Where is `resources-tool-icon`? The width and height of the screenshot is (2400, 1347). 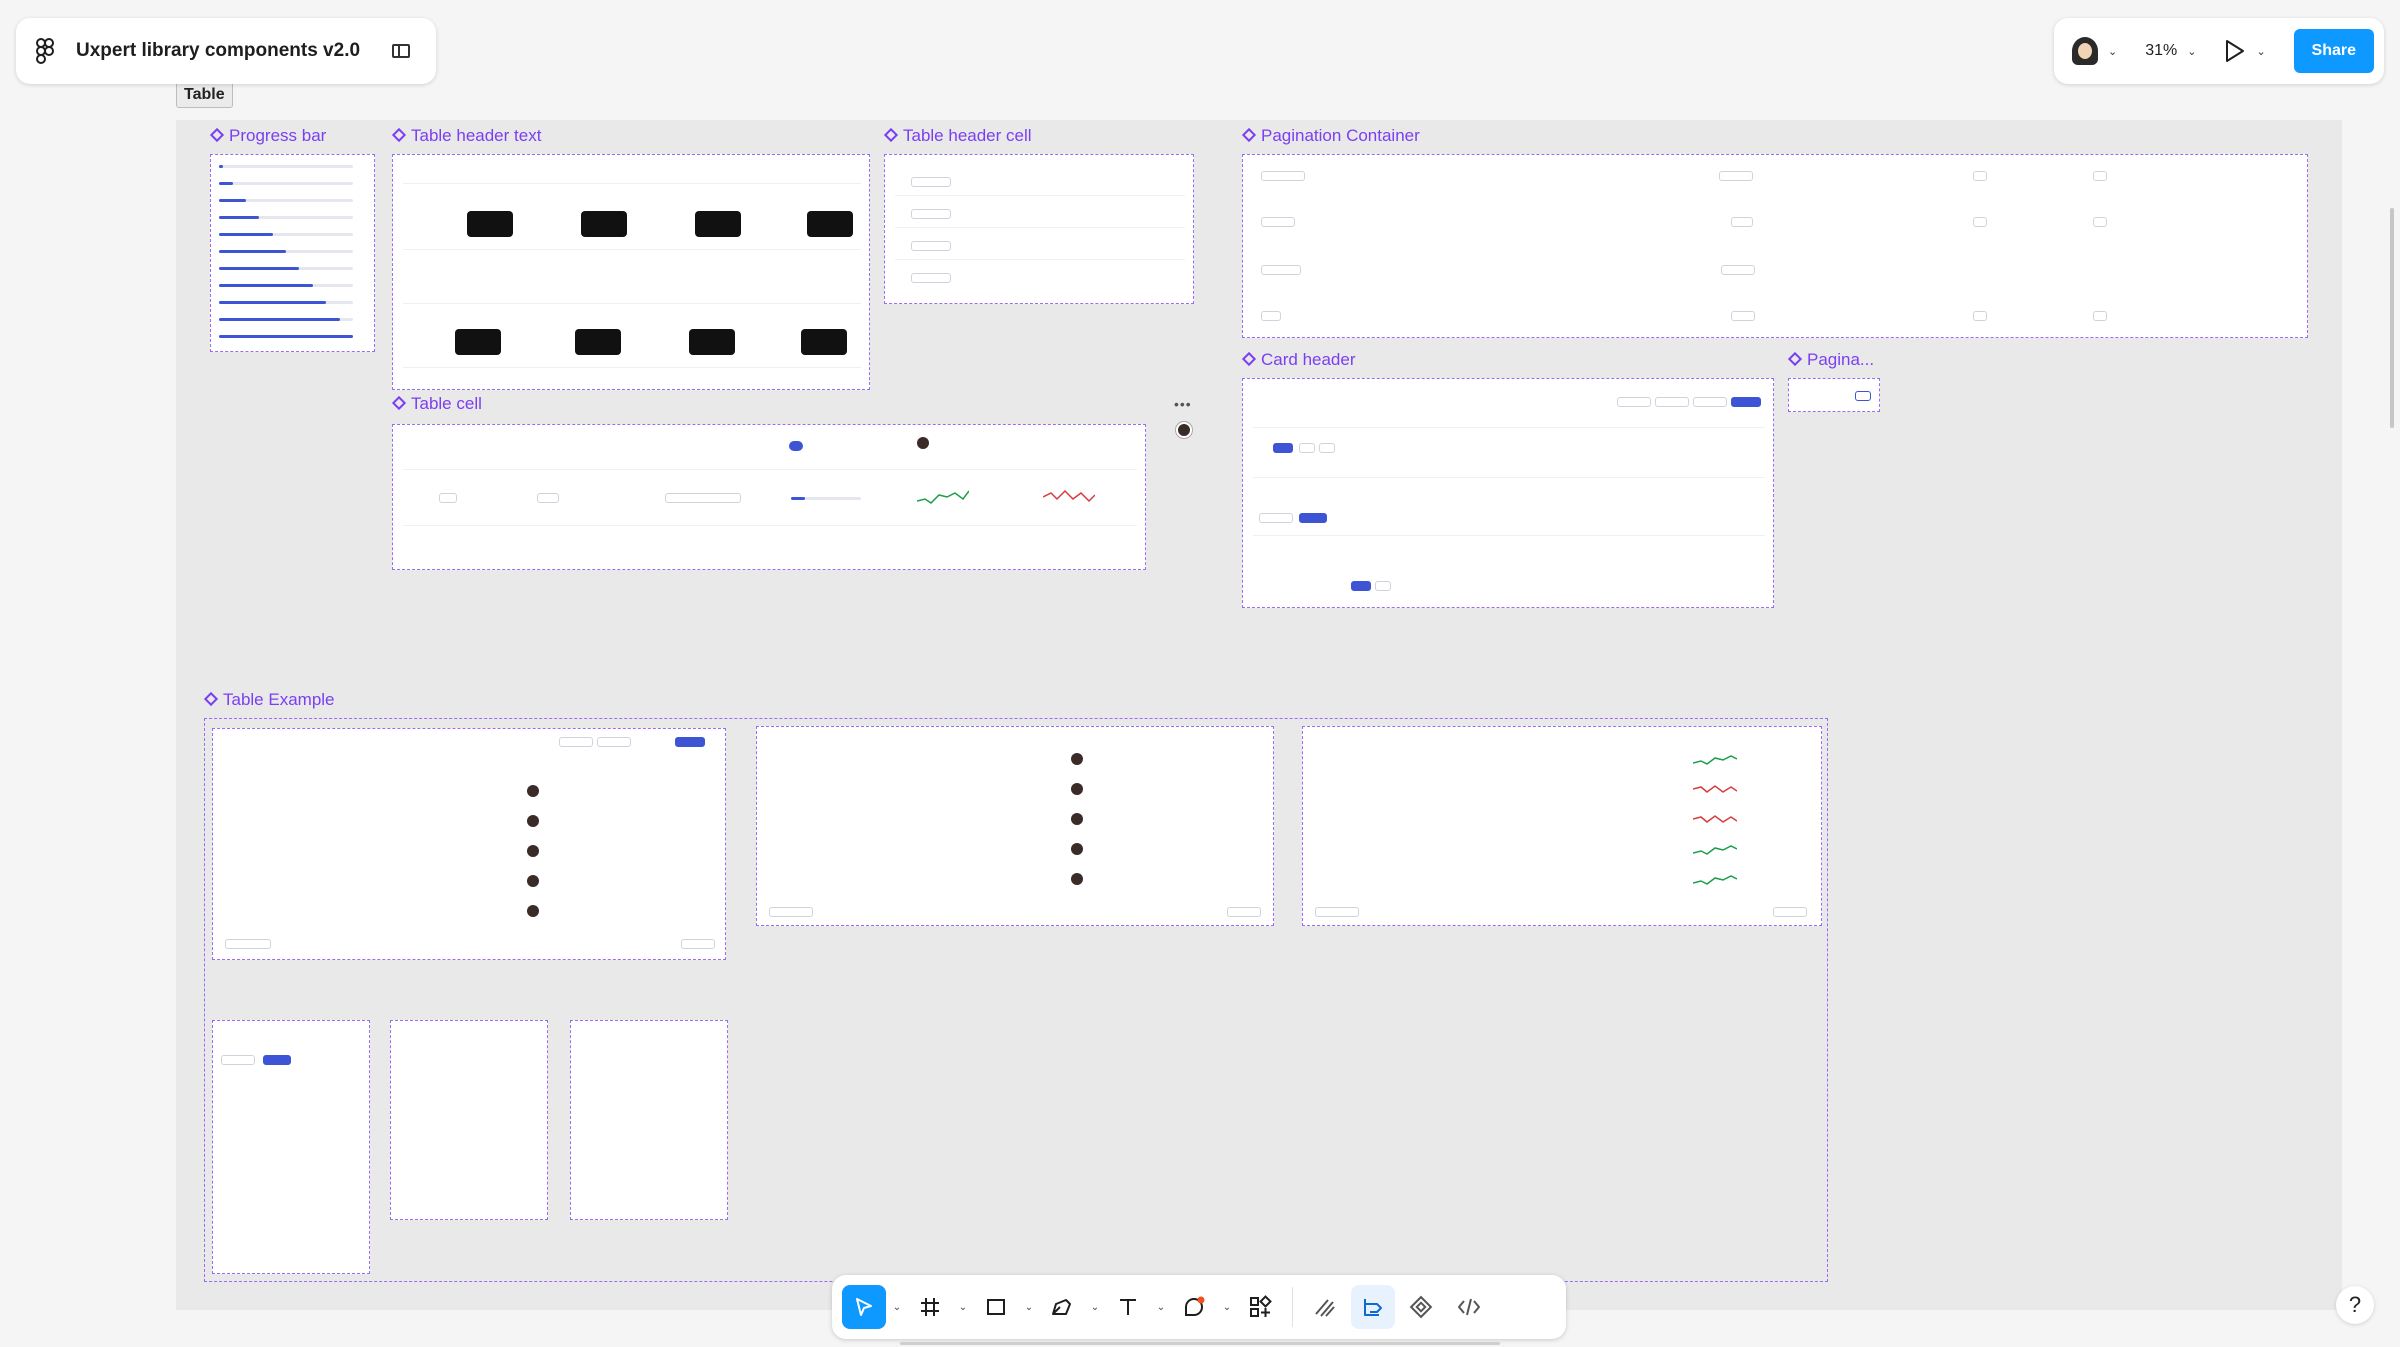
resources-tool-icon is located at coordinates (1260, 1307).